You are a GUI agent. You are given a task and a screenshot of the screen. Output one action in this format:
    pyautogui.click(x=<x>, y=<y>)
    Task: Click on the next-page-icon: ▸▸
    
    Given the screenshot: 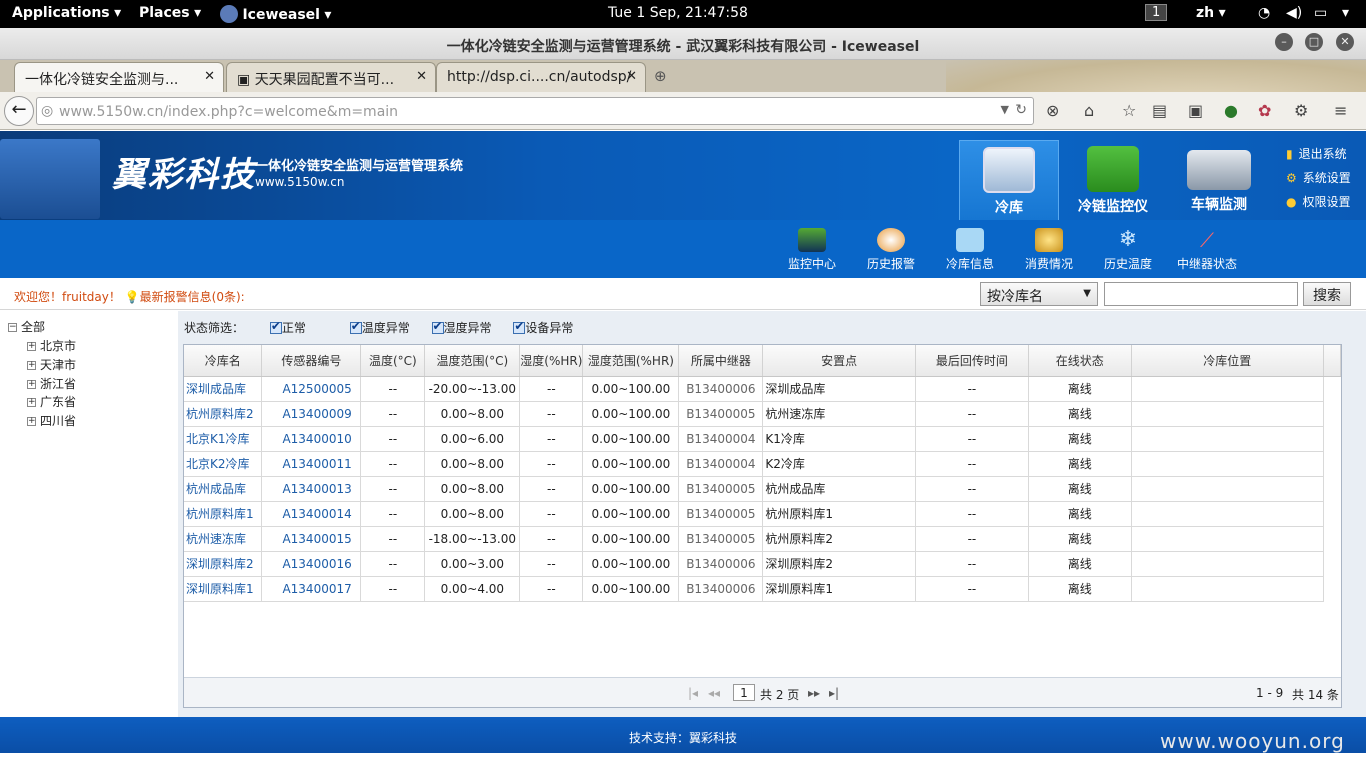 What is the action you would take?
    pyautogui.click(x=814, y=693)
    